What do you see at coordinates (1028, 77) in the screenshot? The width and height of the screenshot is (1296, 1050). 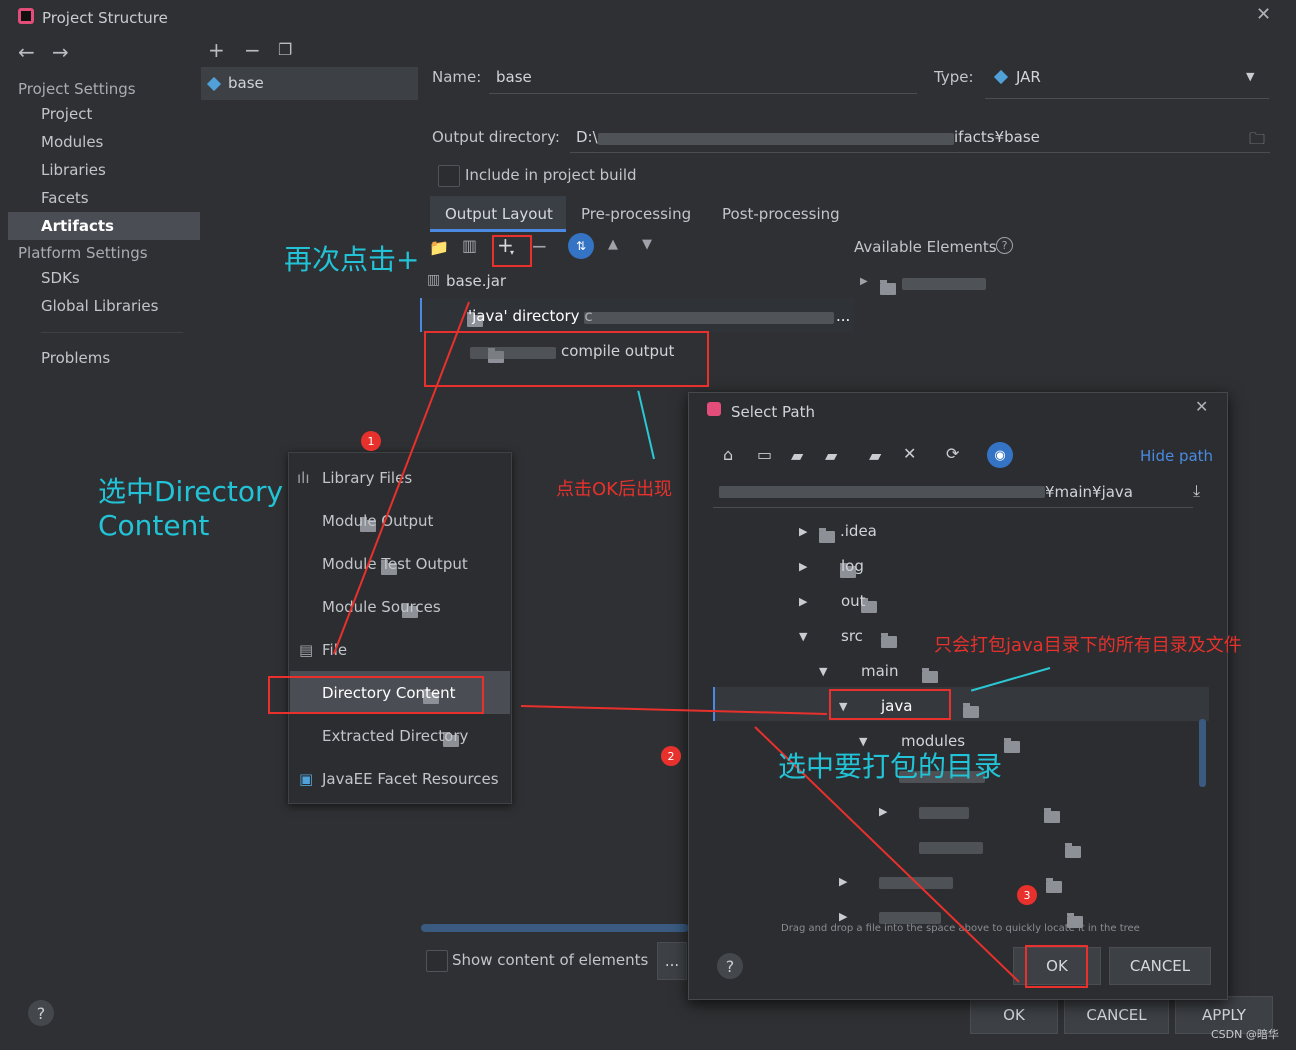 I see `type-select: JAR` at bounding box center [1028, 77].